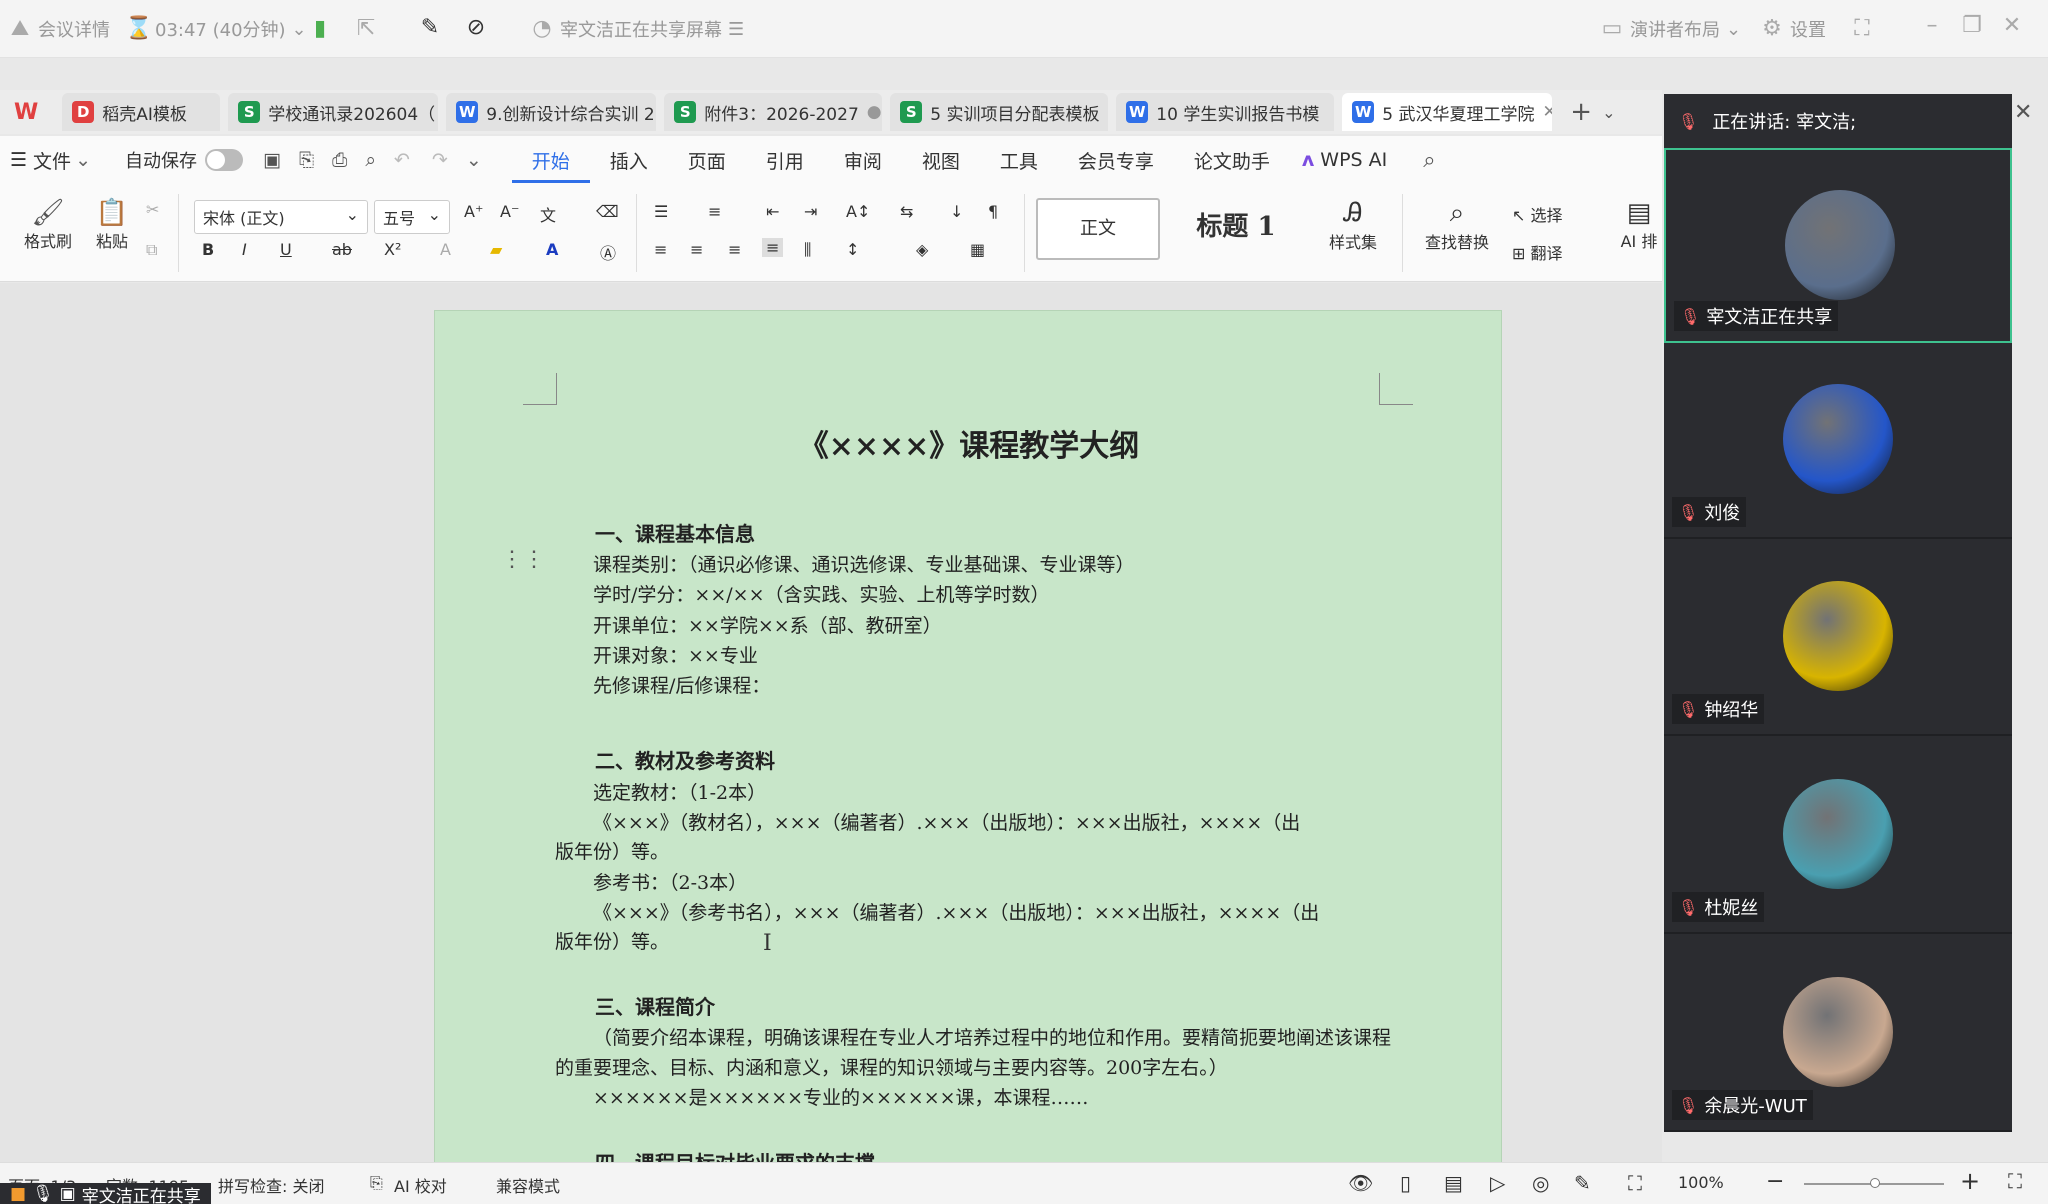  Describe the element at coordinates (445, 249) in the screenshot. I see `text-effect-icon: A` at that location.